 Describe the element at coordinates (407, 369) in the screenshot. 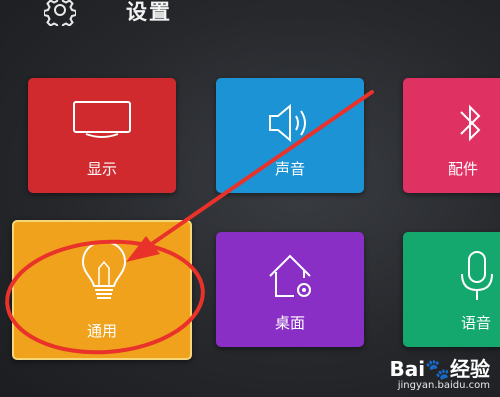

I see `watermark-logo-text: Bai` at that location.